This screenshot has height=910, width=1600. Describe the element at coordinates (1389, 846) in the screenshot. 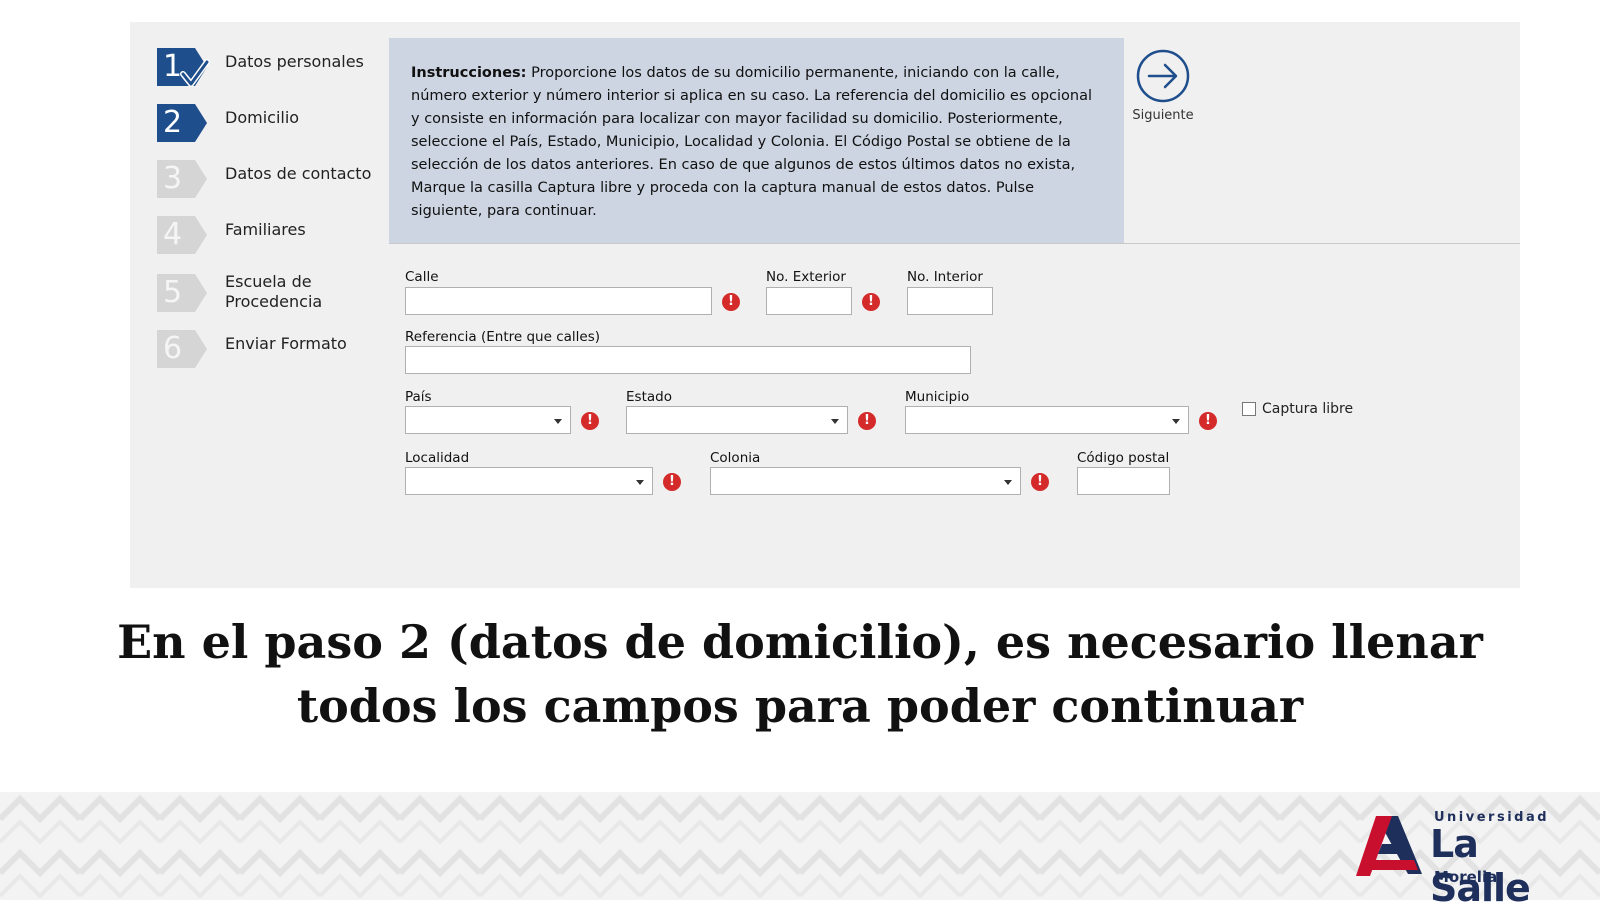

I see `la-salle-emblem-icon` at that location.